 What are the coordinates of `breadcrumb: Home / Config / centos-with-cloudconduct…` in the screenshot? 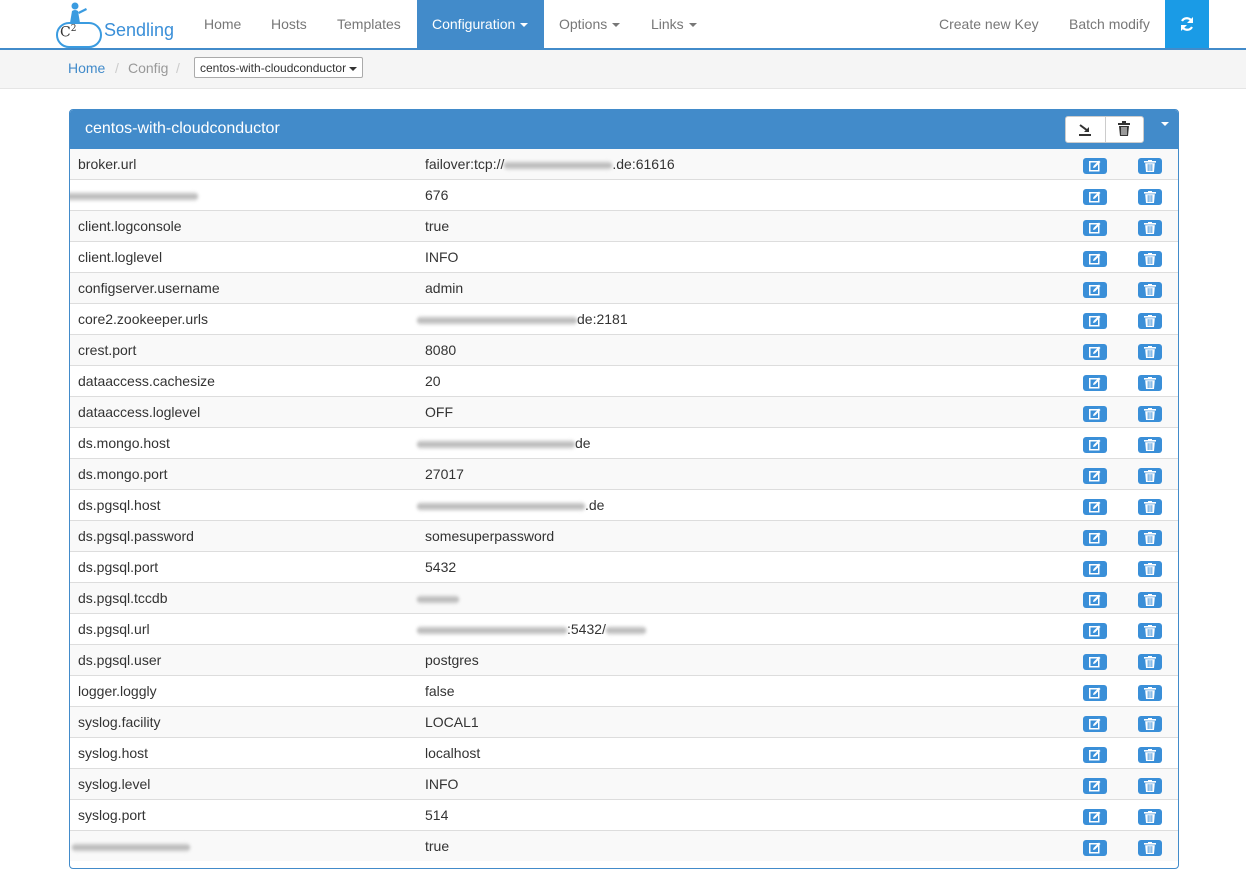 It's located at (623, 69).